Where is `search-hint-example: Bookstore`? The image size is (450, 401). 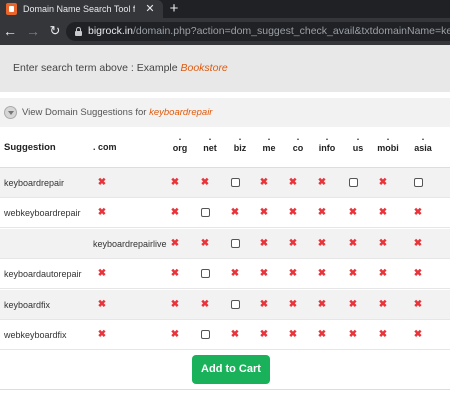 search-hint-example: Bookstore is located at coordinates (204, 68).